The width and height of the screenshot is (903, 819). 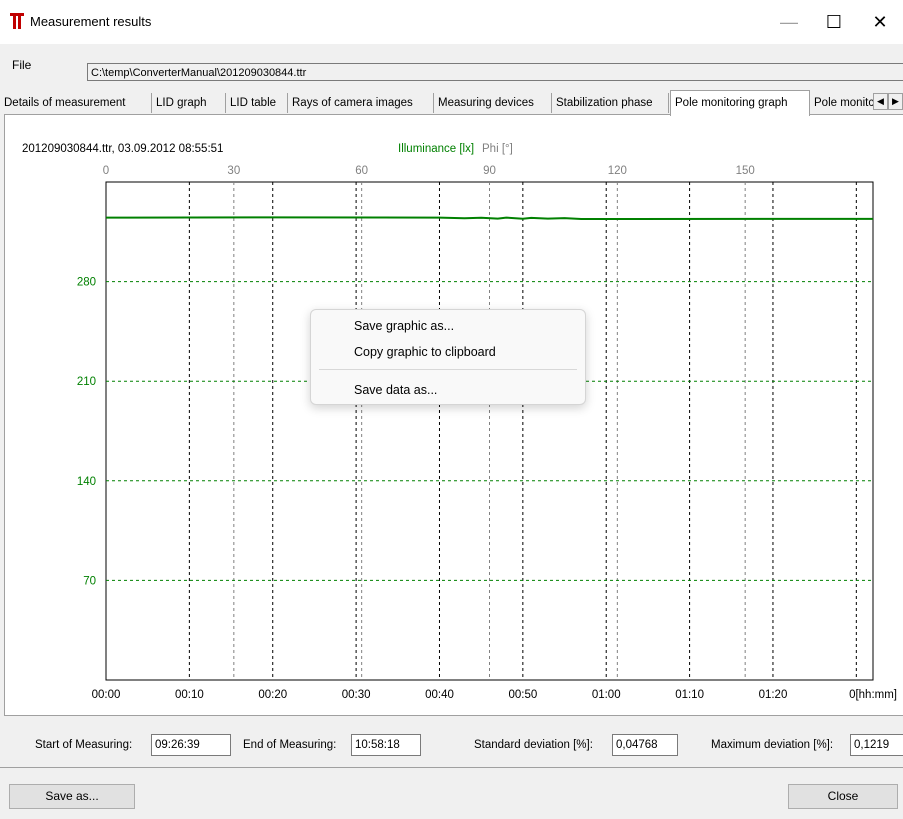 I want to click on phi-tick-label: 30, so click(x=233, y=171).